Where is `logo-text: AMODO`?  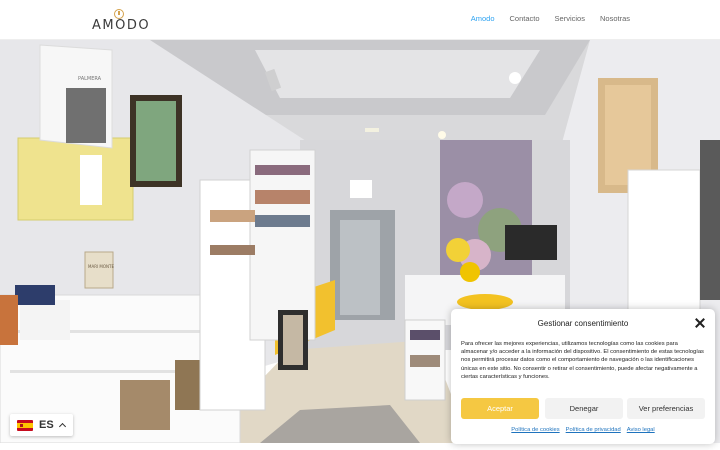 logo-text: AMODO is located at coordinates (121, 25).